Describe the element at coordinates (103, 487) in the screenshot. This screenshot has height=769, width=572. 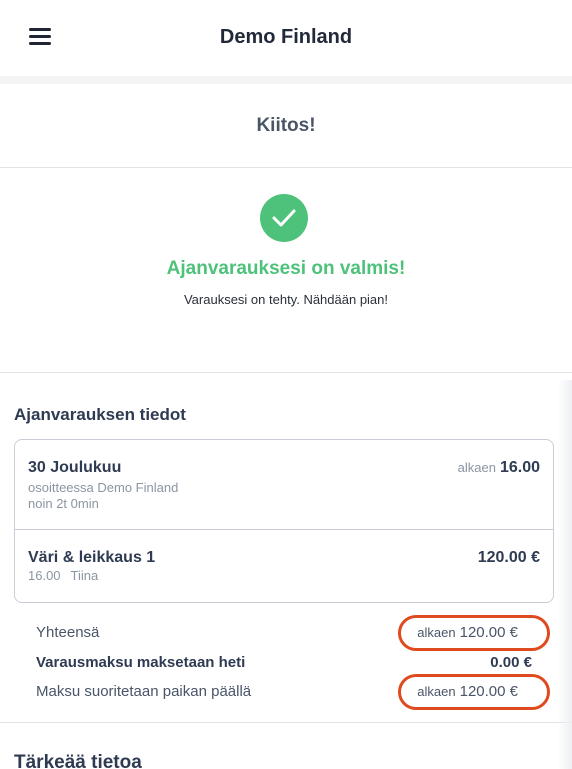
I see `appointment-location: osoitteessa Demo Finland` at that location.